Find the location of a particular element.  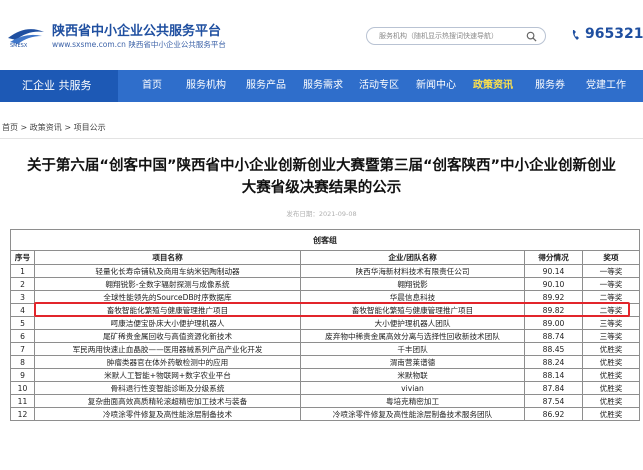

search-input: 服务机构（随机显示热搜词快速导航） is located at coordinates (456, 36).